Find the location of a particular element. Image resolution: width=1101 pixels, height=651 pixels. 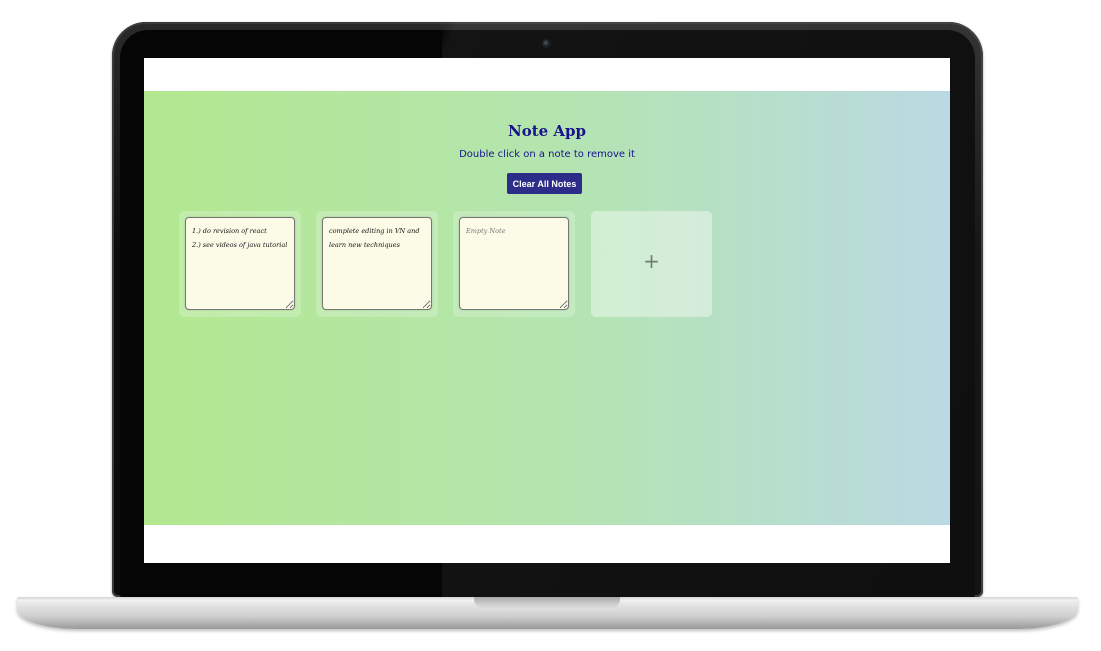

laptop-notch is located at coordinates (547, 603).